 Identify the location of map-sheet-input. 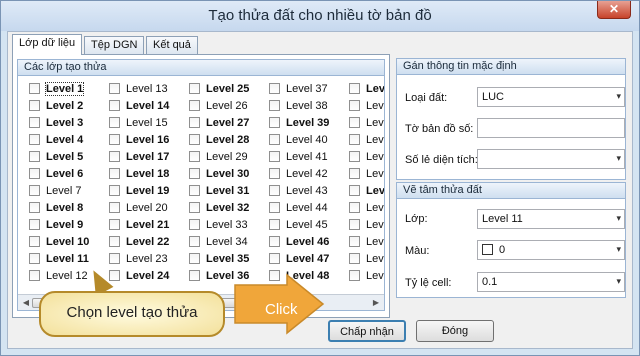
(551, 128).